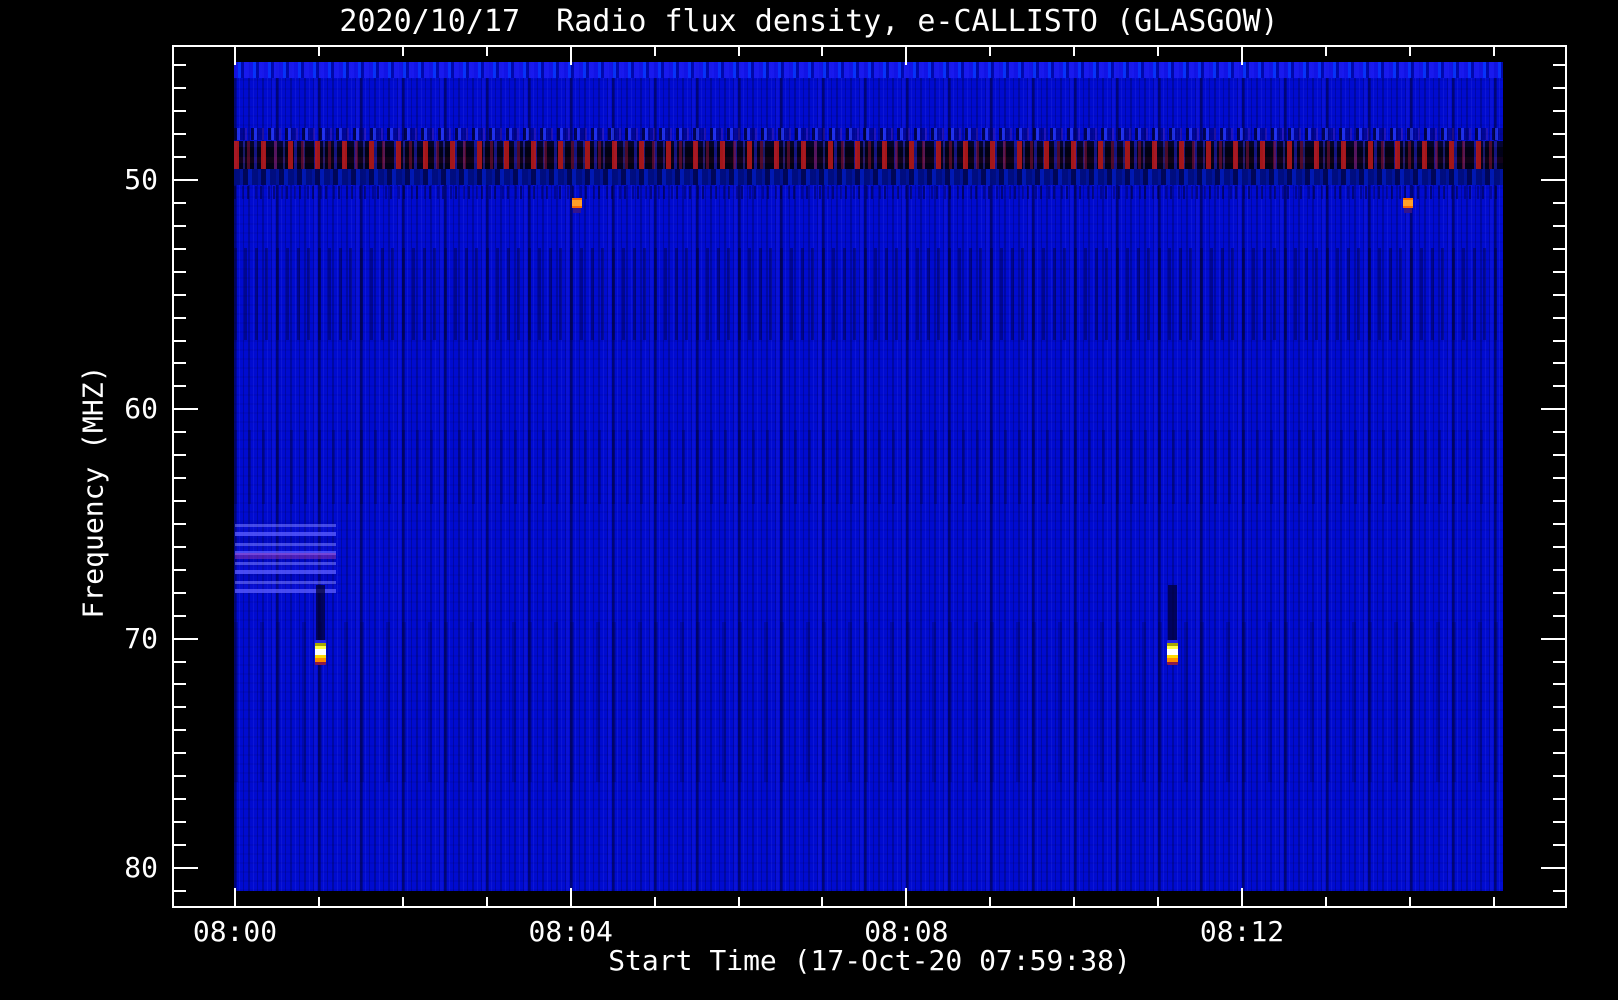 The image size is (1618, 1000). I want to click on streak-patch, so click(285, 557).